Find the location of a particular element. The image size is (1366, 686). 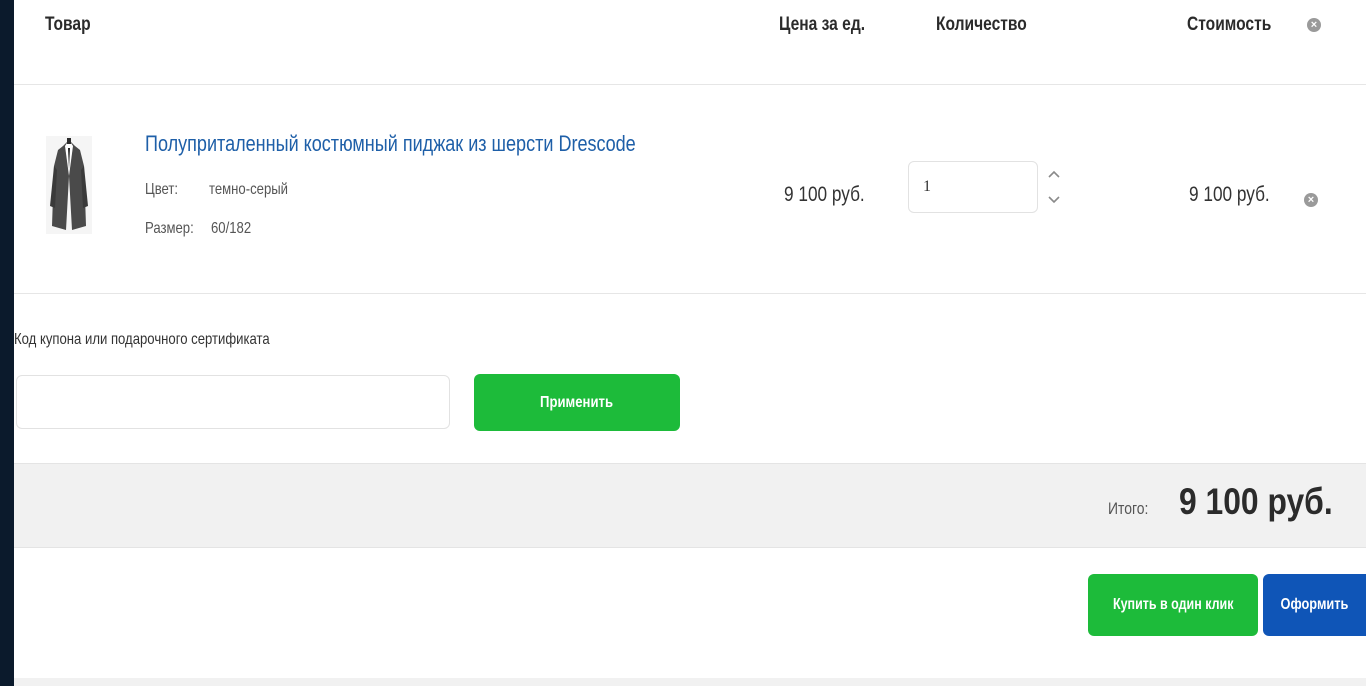

checkout-label: Оформить is located at coordinates (1314, 604).